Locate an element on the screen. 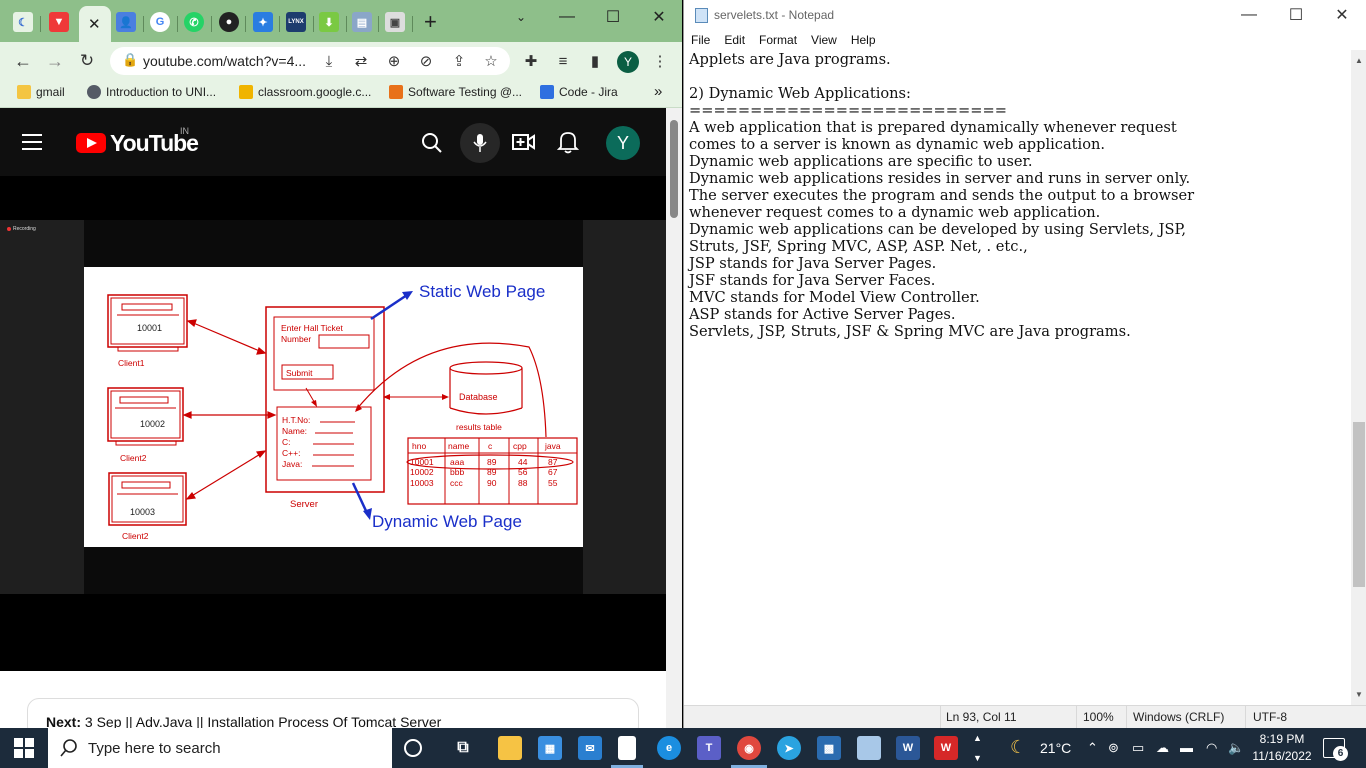 The image size is (1366, 768). menu-edit: Edit is located at coordinates (734, 40).